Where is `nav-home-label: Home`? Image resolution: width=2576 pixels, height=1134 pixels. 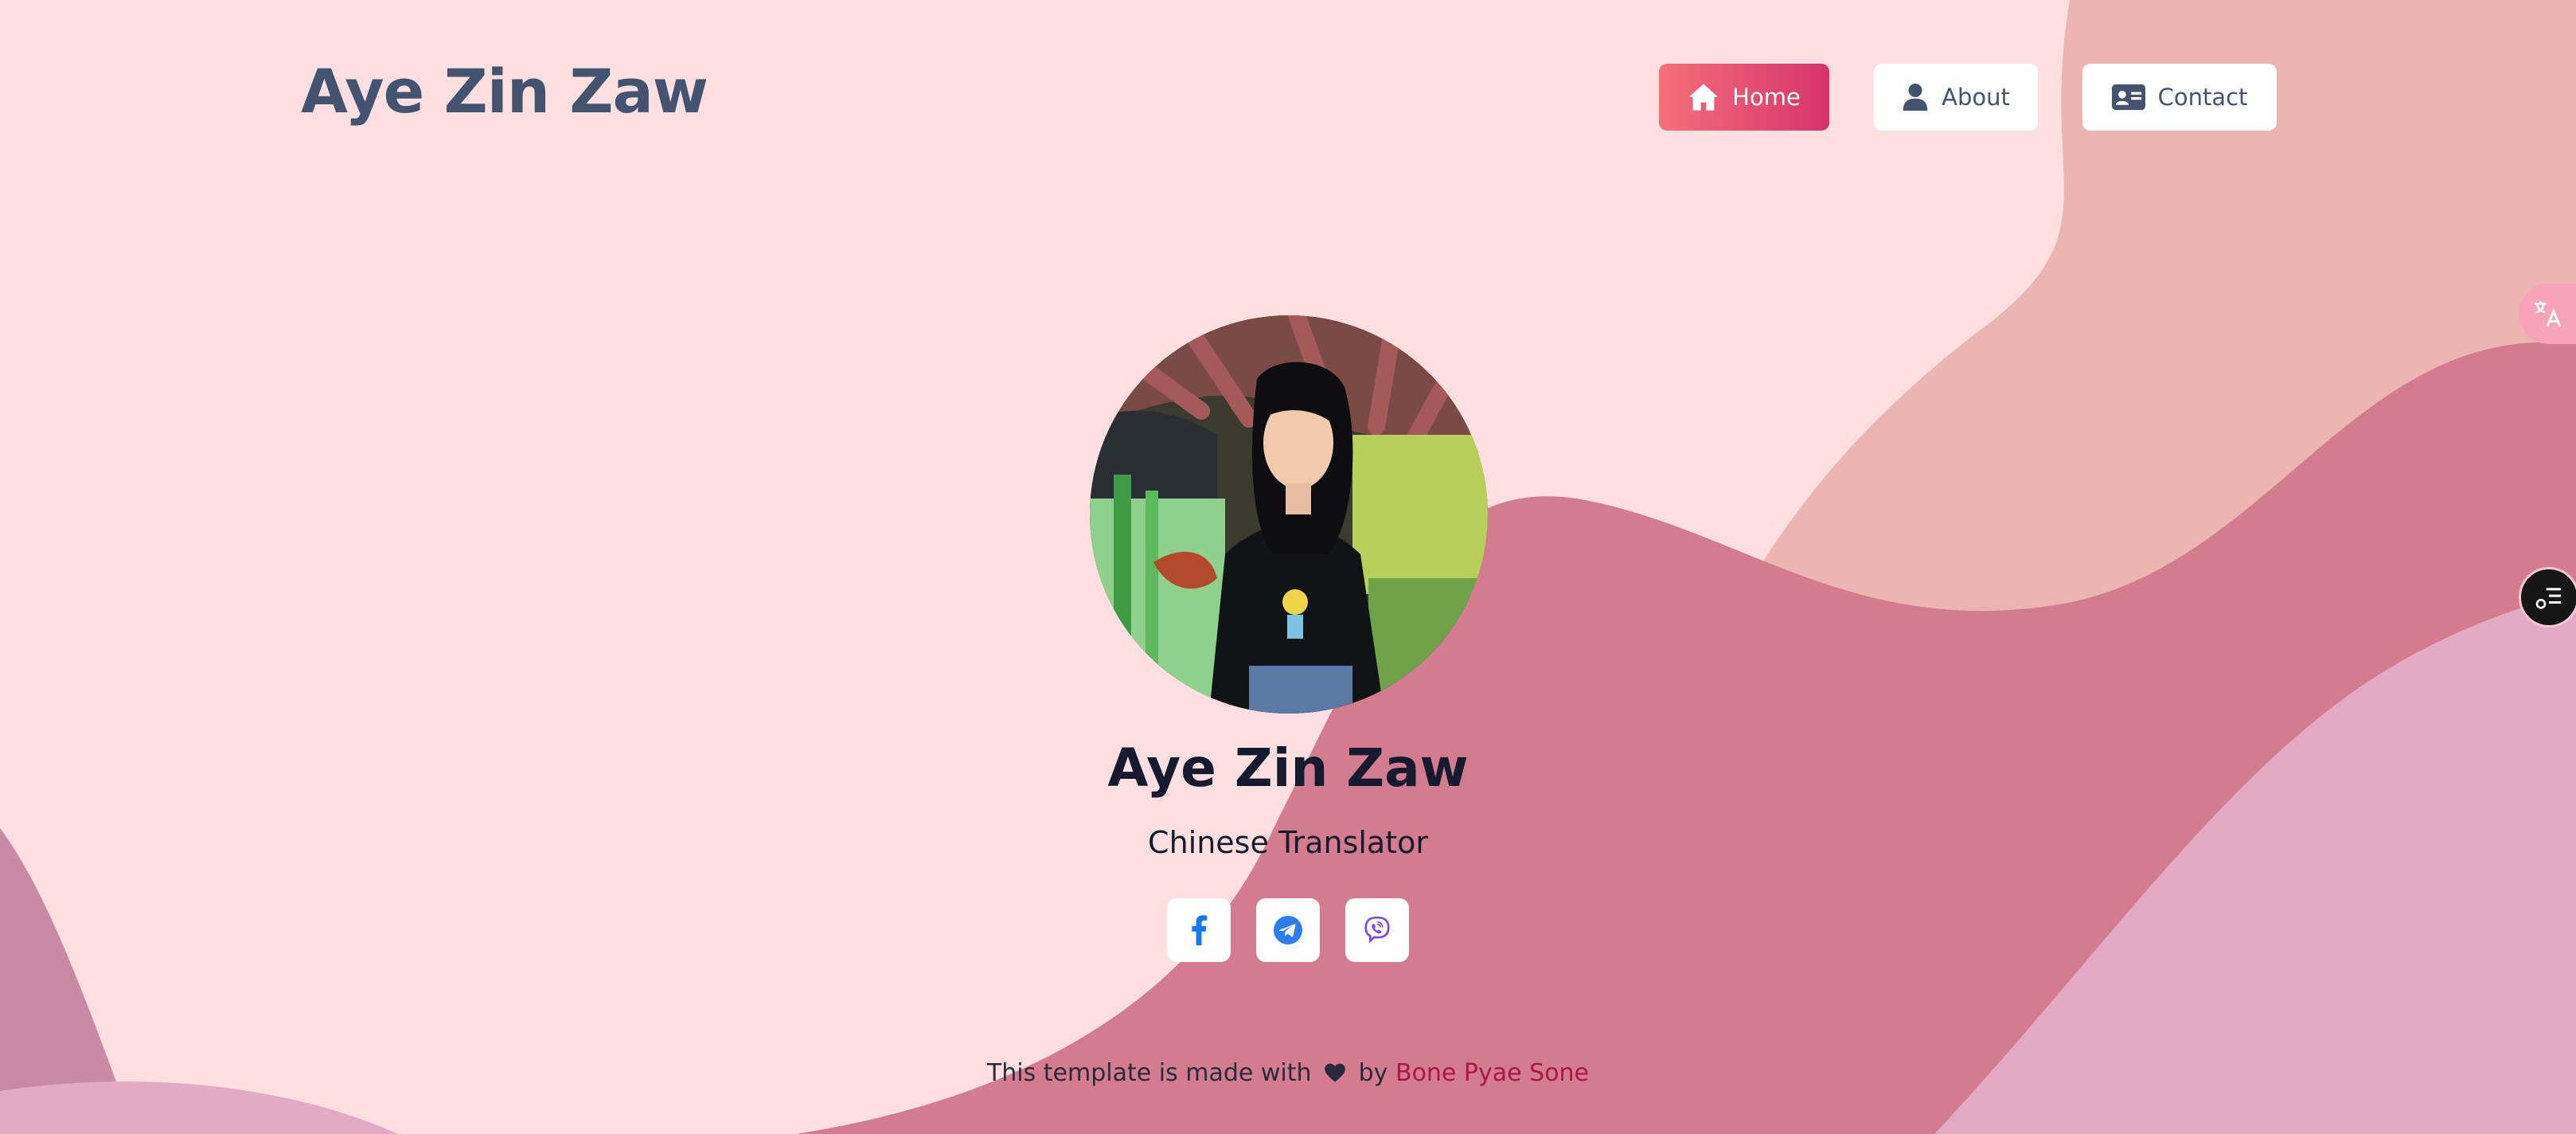 nav-home-label: Home is located at coordinates (1766, 97).